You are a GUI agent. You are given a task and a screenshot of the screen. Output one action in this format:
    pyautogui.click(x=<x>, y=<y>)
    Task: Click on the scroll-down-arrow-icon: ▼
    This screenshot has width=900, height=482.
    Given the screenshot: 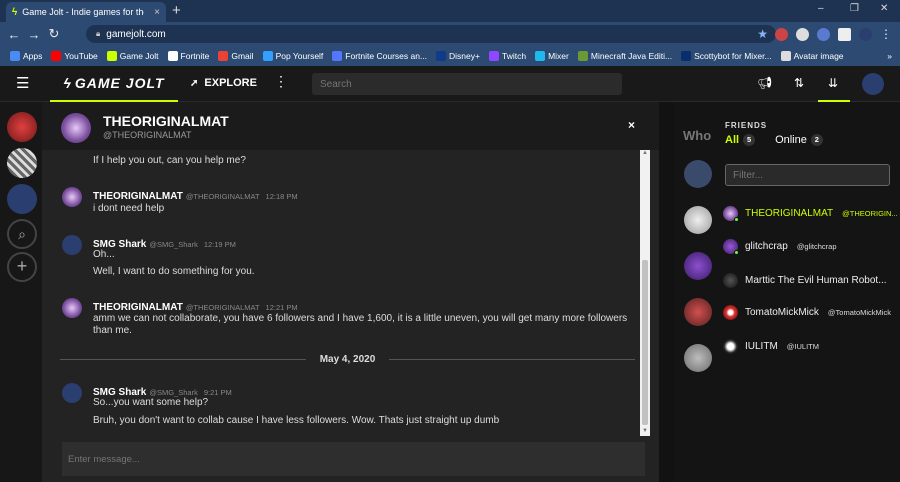 What is the action you would take?
    pyautogui.click(x=645, y=431)
    